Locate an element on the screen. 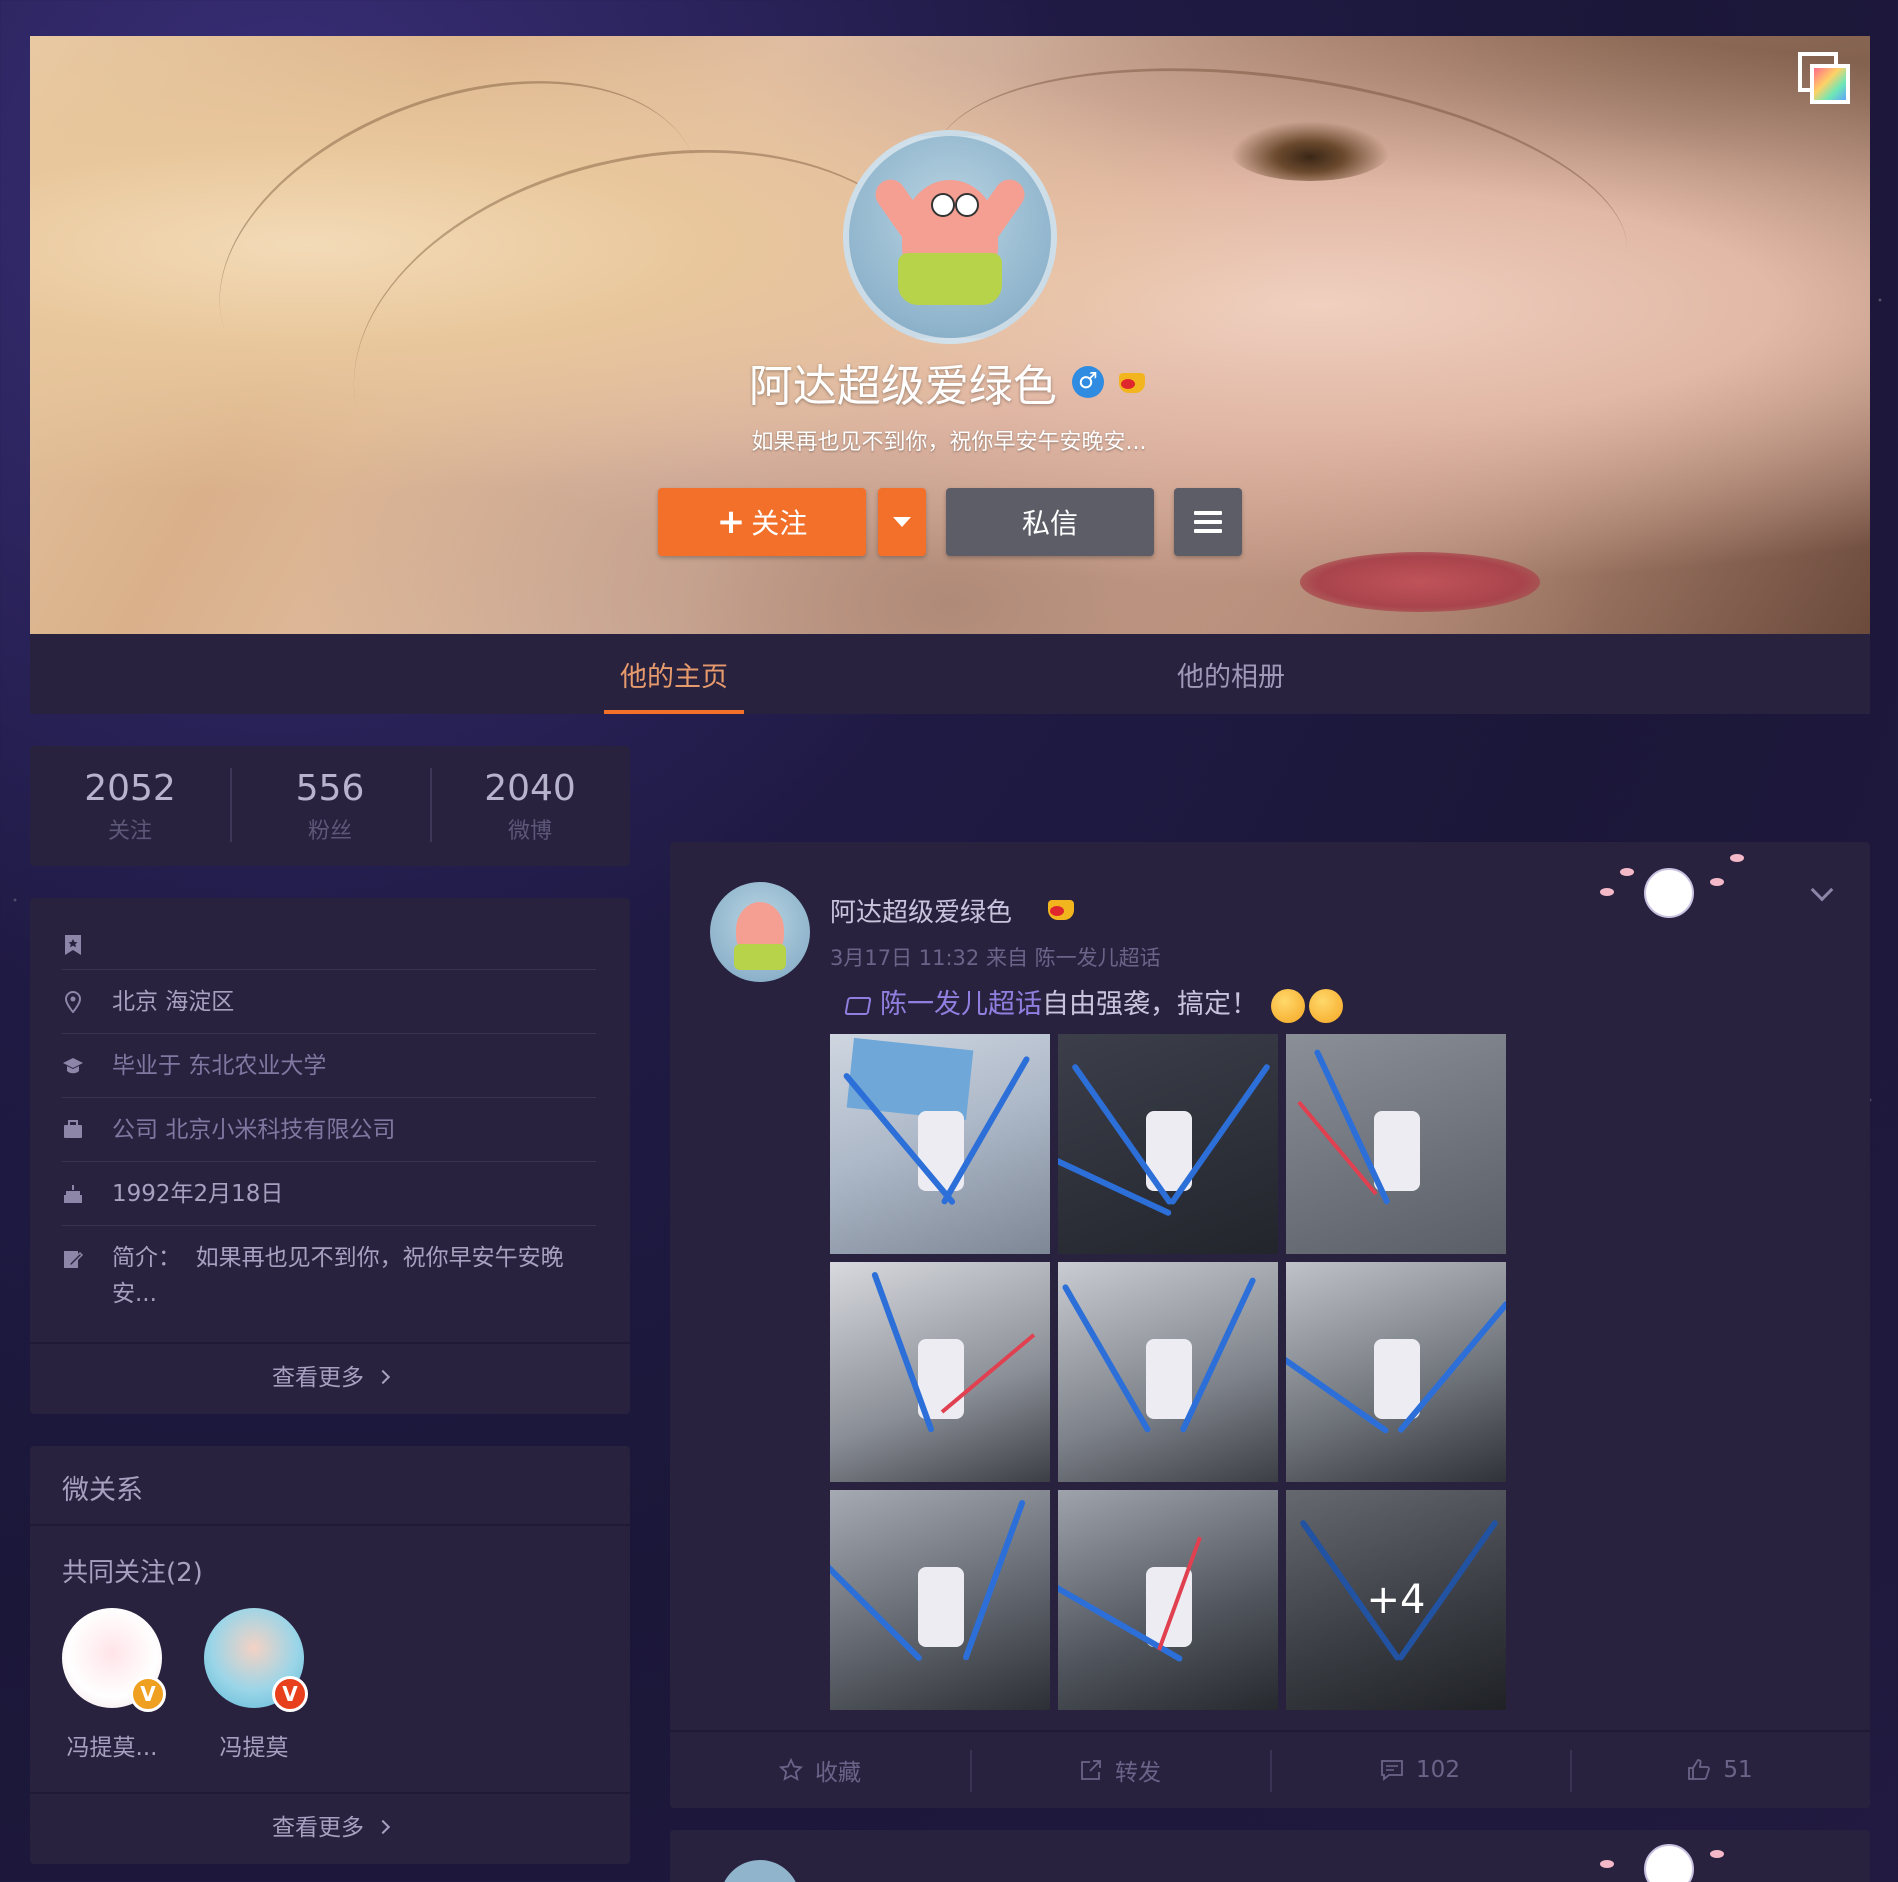 This screenshot has height=1882, width=1898. comment-button: 102 is located at coordinates (1420, 1770).